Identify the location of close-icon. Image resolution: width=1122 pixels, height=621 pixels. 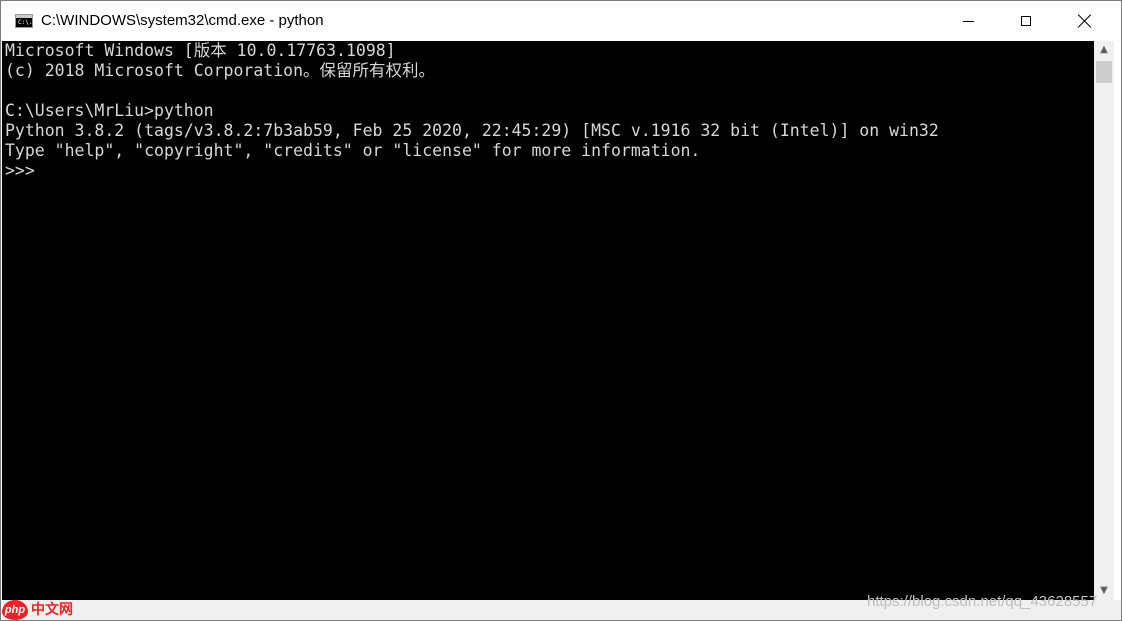
(1085, 21).